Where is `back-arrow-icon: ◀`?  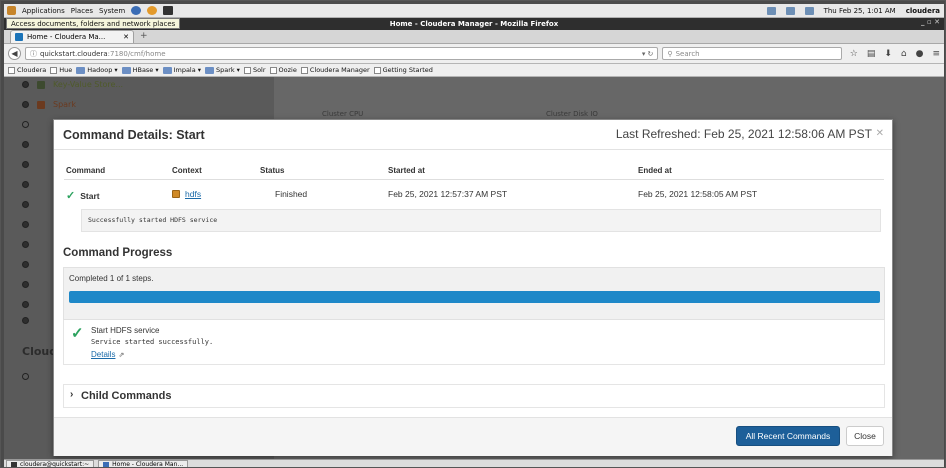 back-arrow-icon: ◀ is located at coordinates (14, 53).